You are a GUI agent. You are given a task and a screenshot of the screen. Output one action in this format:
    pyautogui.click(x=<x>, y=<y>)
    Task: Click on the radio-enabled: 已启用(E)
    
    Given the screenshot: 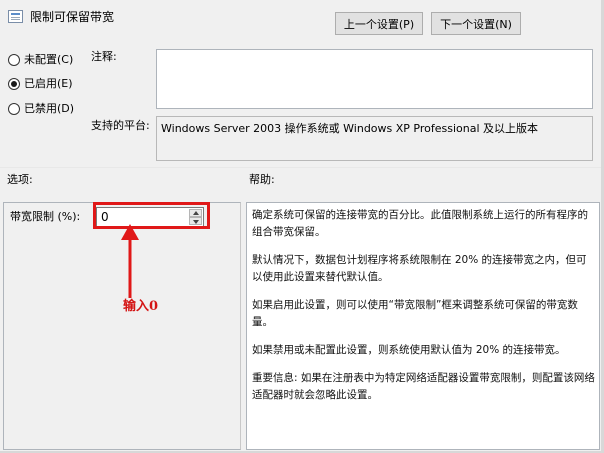 What is the action you would take?
    pyautogui.click(x=40, y=84)
    